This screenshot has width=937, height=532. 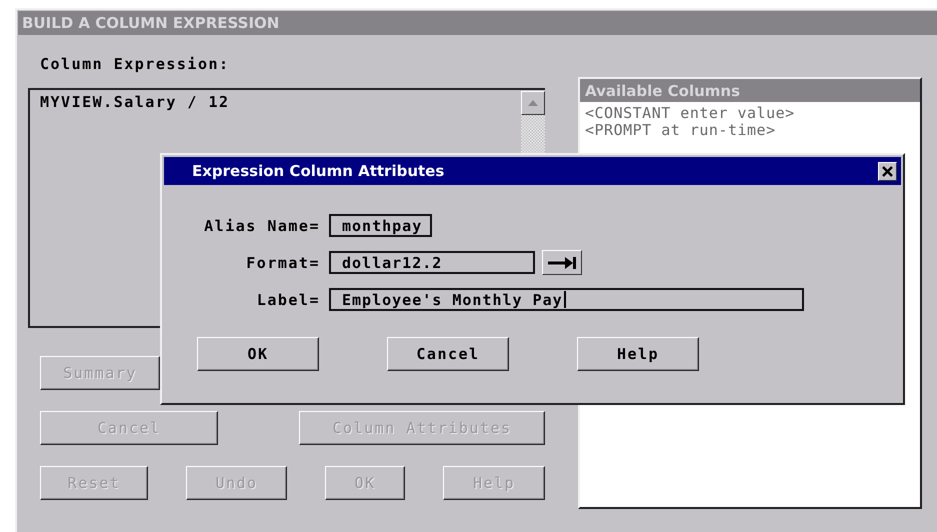 I want to click on input-field: dollar12.2, so click(x=432, y=262).